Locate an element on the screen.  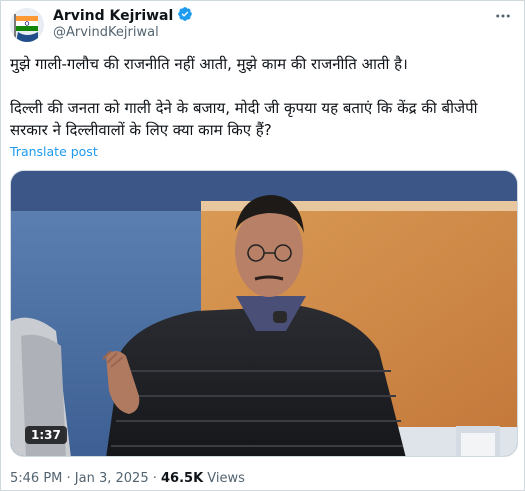
tweet-date: Jan 3, 2025 is located at coordinates (112, 478).